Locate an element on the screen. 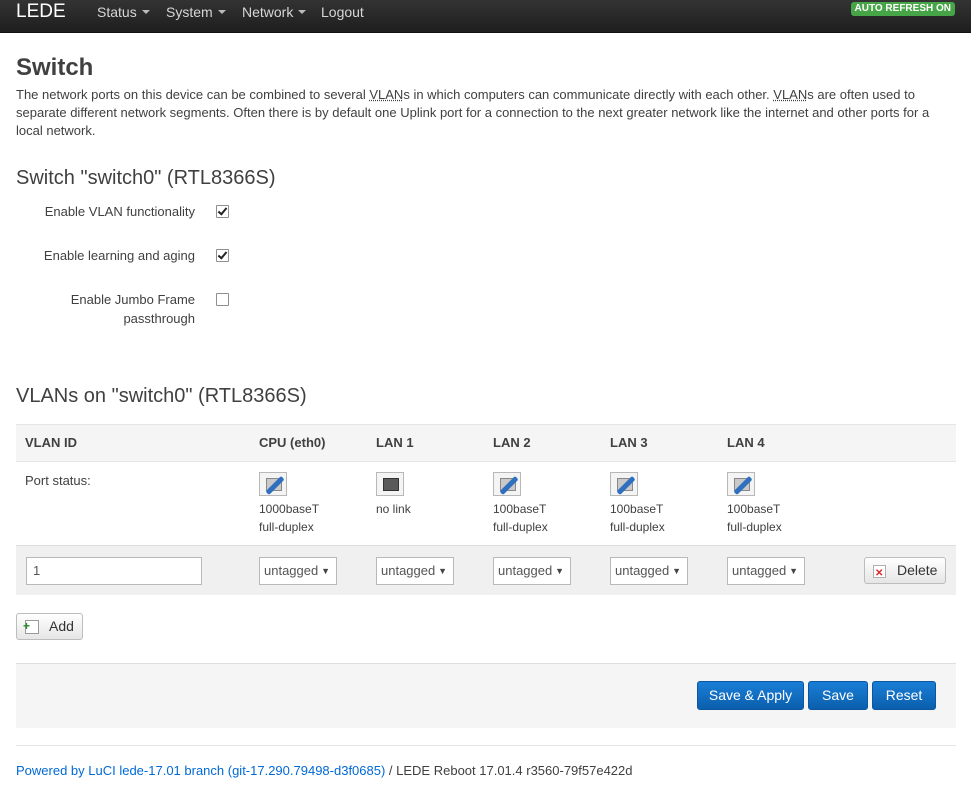  footer-divider is located at coordinates (486, 745).